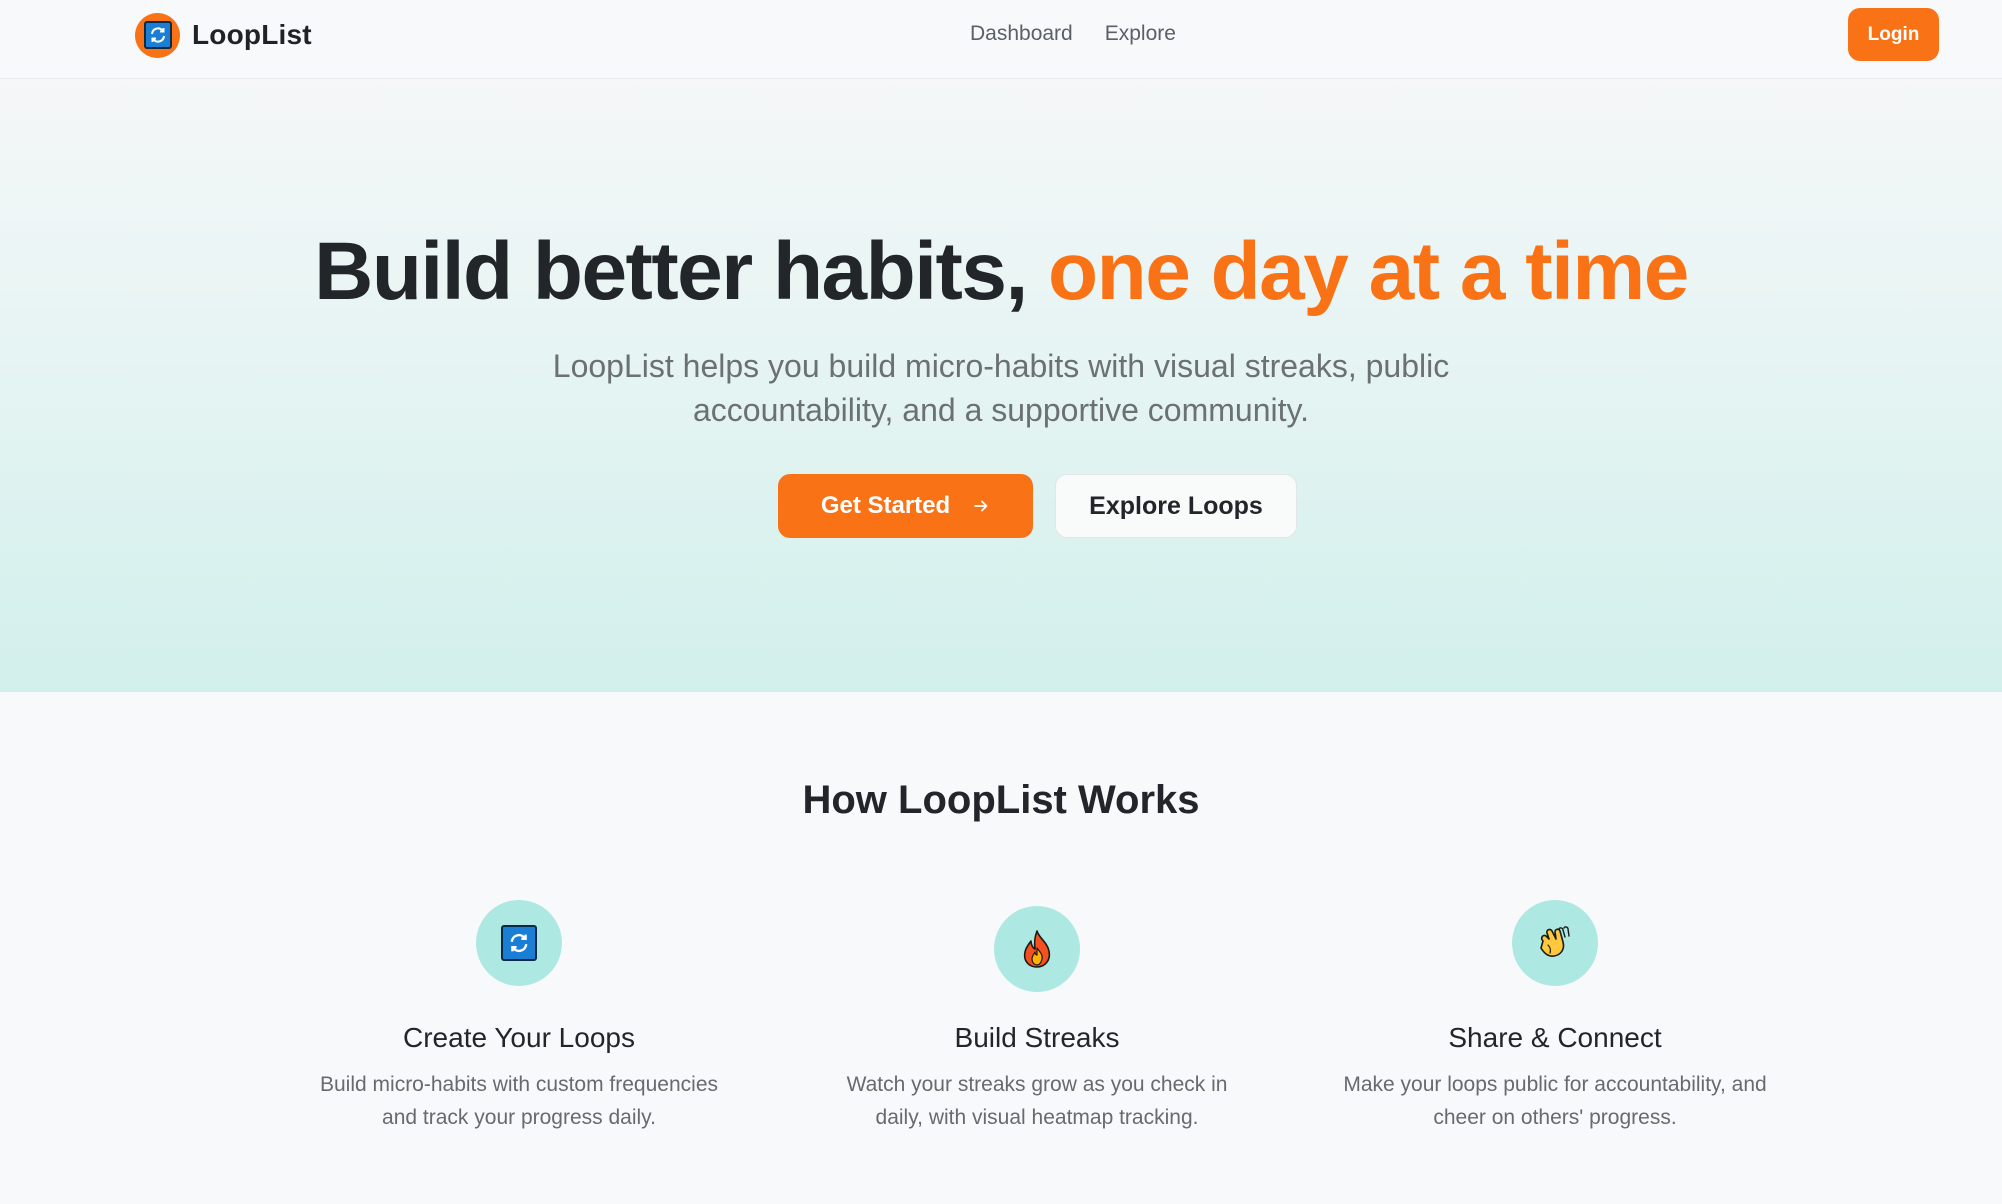 The image size is (2002, 1204). I want to click on brand-name: LoopList, so click(252, 34).